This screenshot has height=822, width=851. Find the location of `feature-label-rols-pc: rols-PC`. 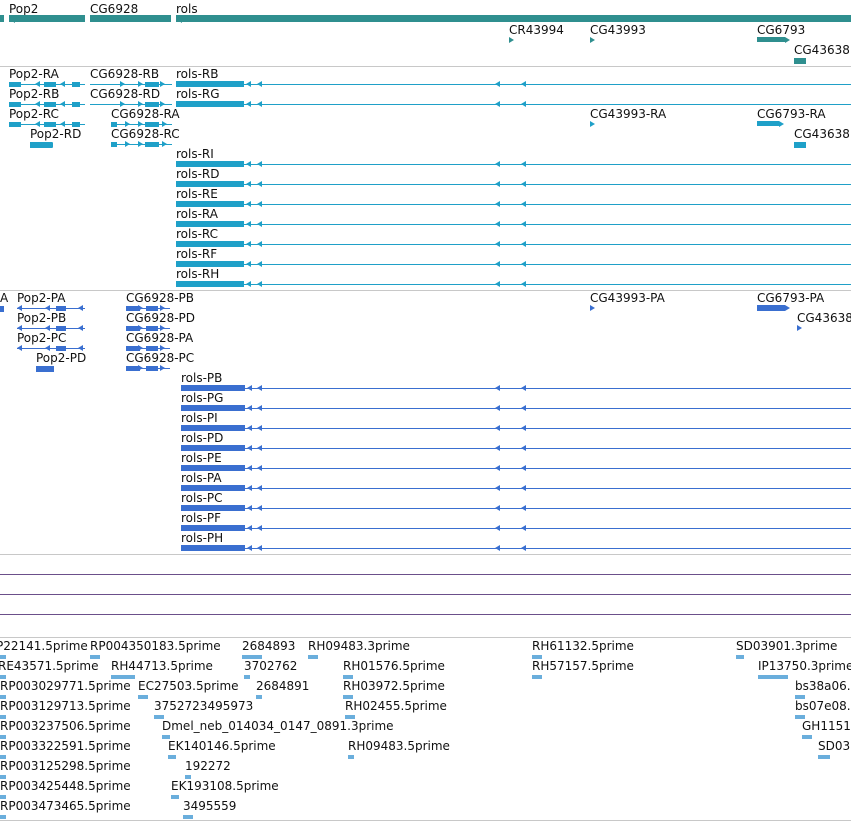

feature-label-rols-pc: rols-PC is located at coordinates (202, 498).